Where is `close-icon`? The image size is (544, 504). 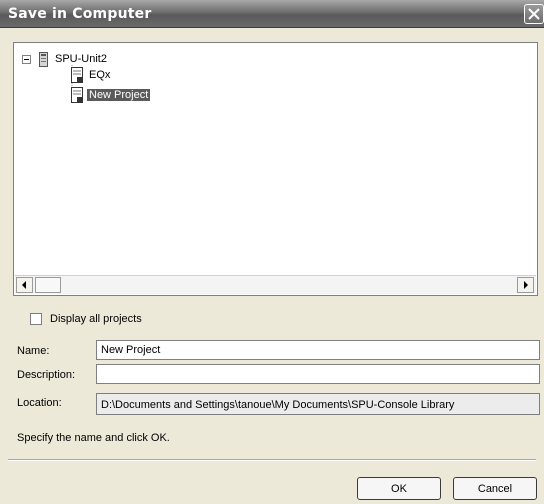
close-icon is located at coordinates (534, 14).